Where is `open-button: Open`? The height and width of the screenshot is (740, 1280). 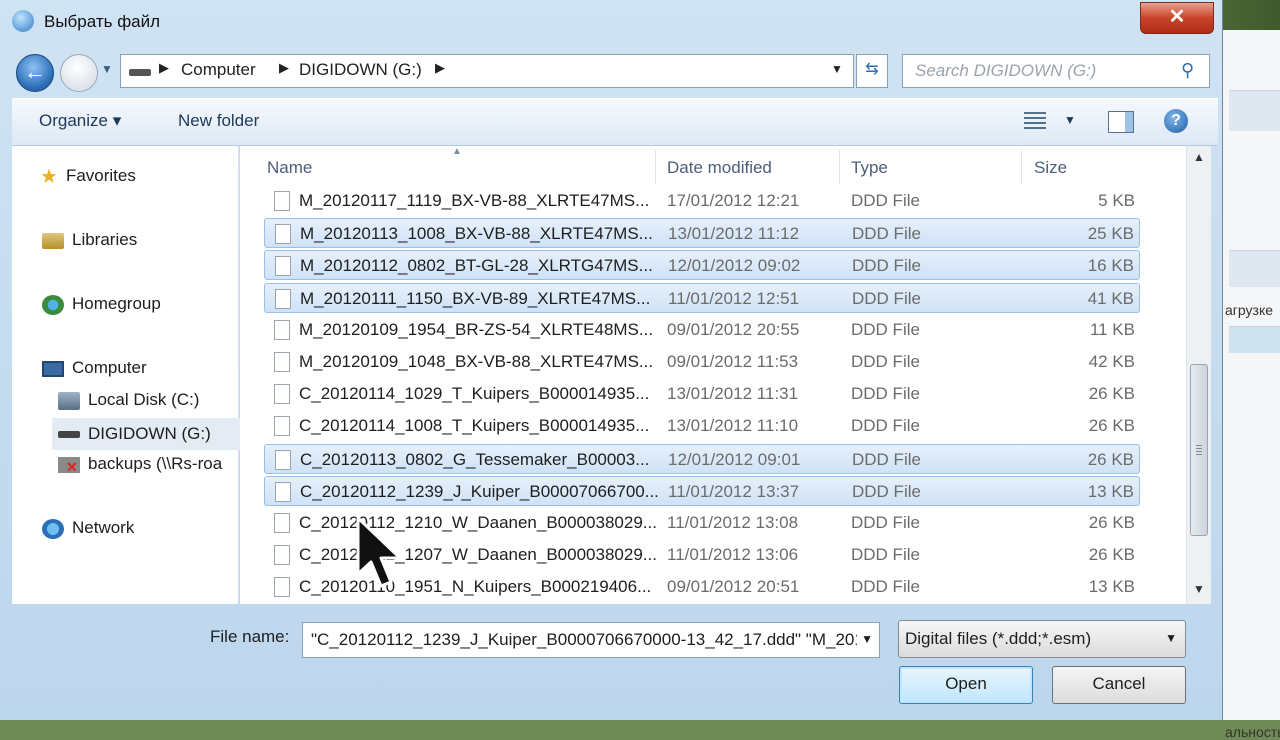 open-button: Open is located at coordinates (966, 685).